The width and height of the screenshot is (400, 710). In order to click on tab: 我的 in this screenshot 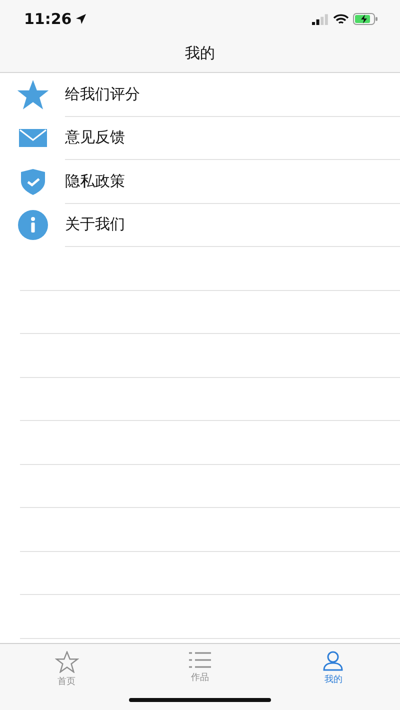, I will do `click(333, 668)`.